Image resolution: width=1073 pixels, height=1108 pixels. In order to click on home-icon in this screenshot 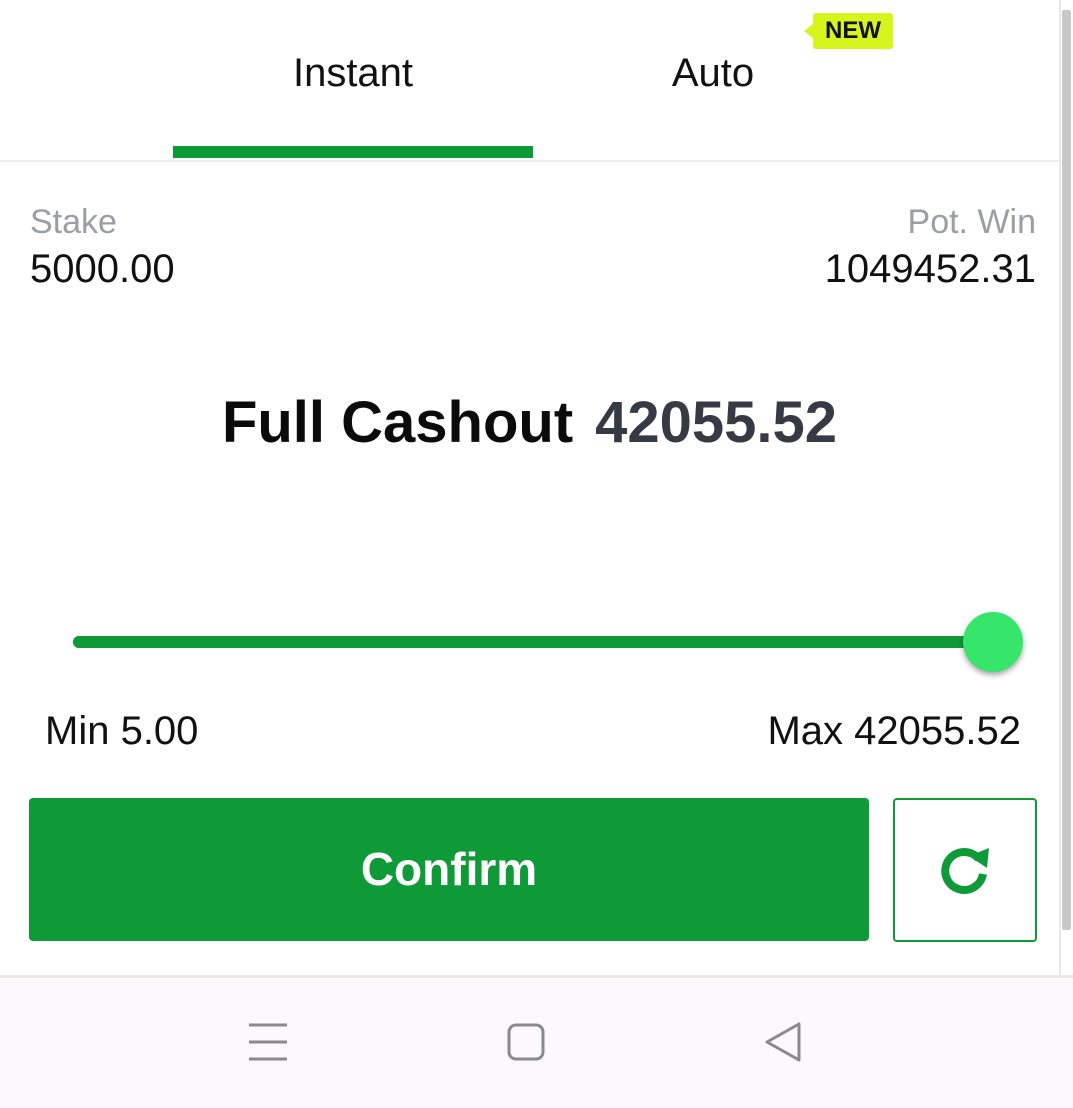, I will do `click(526, 1043)`.